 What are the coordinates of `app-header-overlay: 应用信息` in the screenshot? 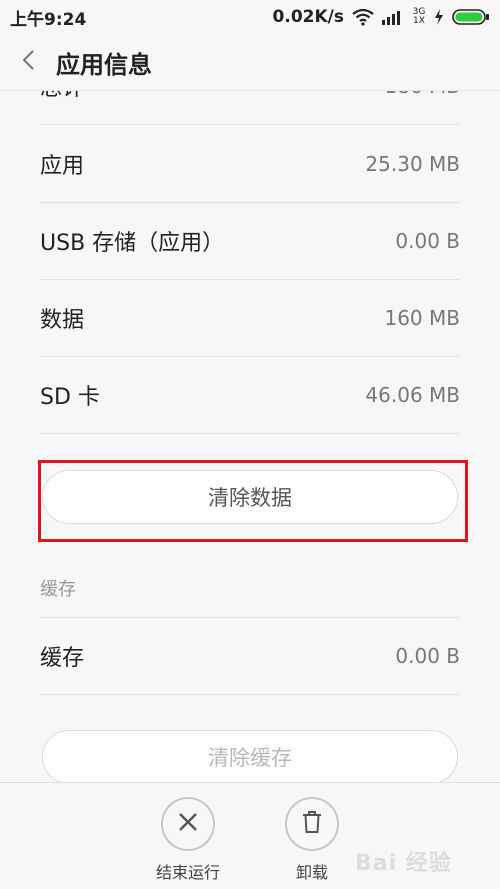 It's located at (250, 62).